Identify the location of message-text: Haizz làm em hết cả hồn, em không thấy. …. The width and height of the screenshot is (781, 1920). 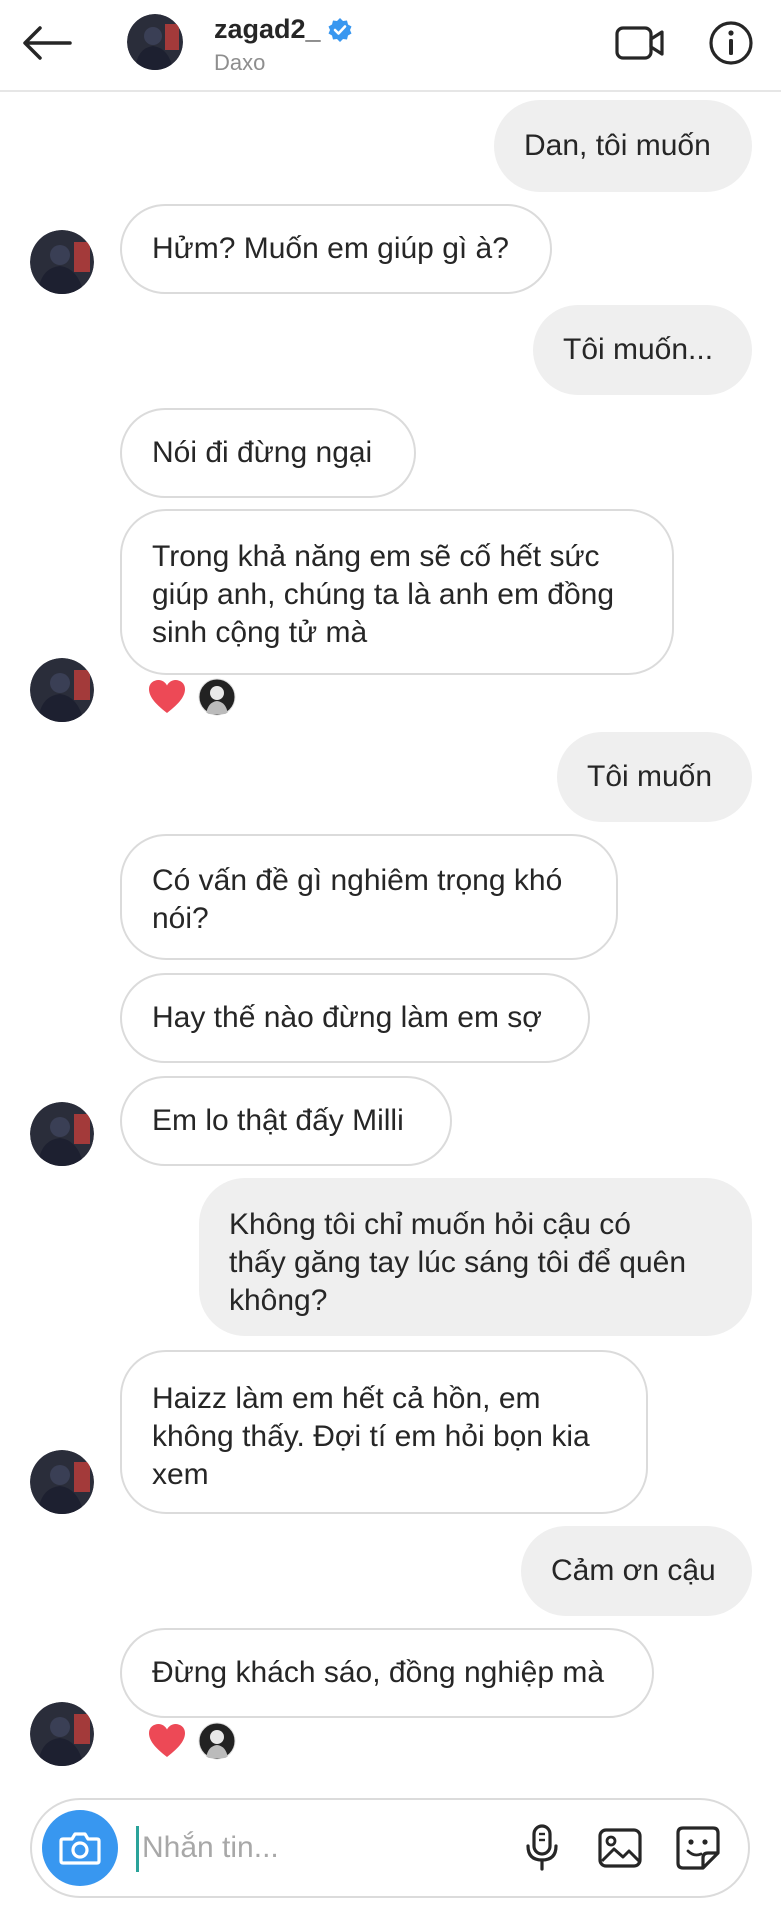
(371, 1436).